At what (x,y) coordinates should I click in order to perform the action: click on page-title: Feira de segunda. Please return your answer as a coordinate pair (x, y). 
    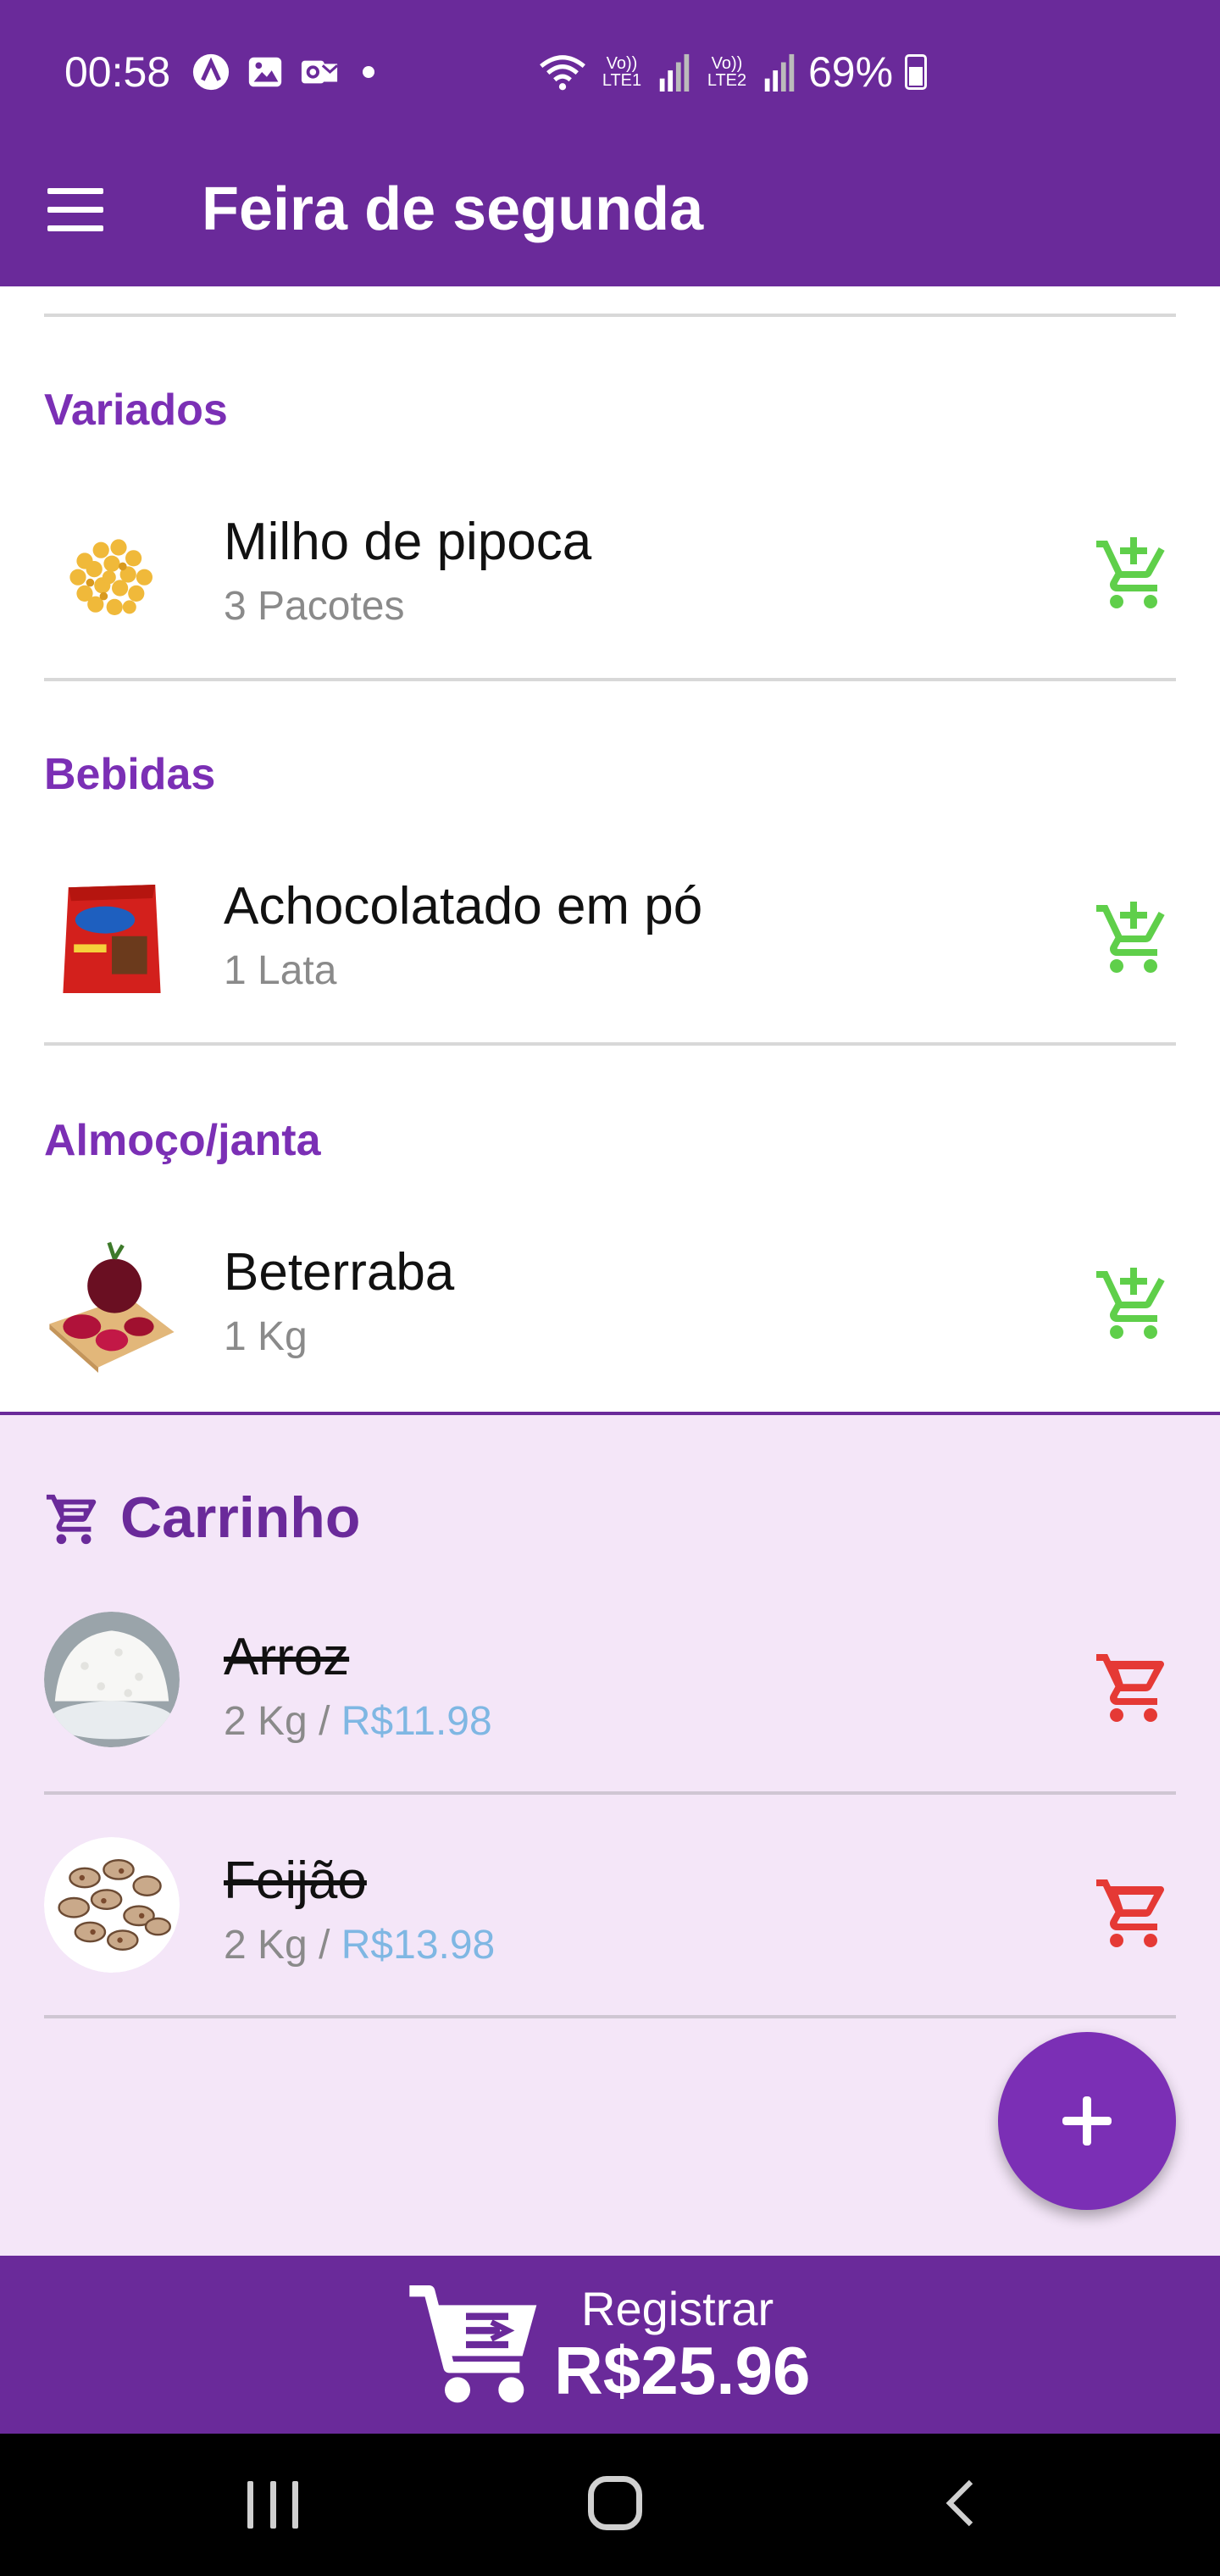
    Looking at the image, I should click on (453, 209).